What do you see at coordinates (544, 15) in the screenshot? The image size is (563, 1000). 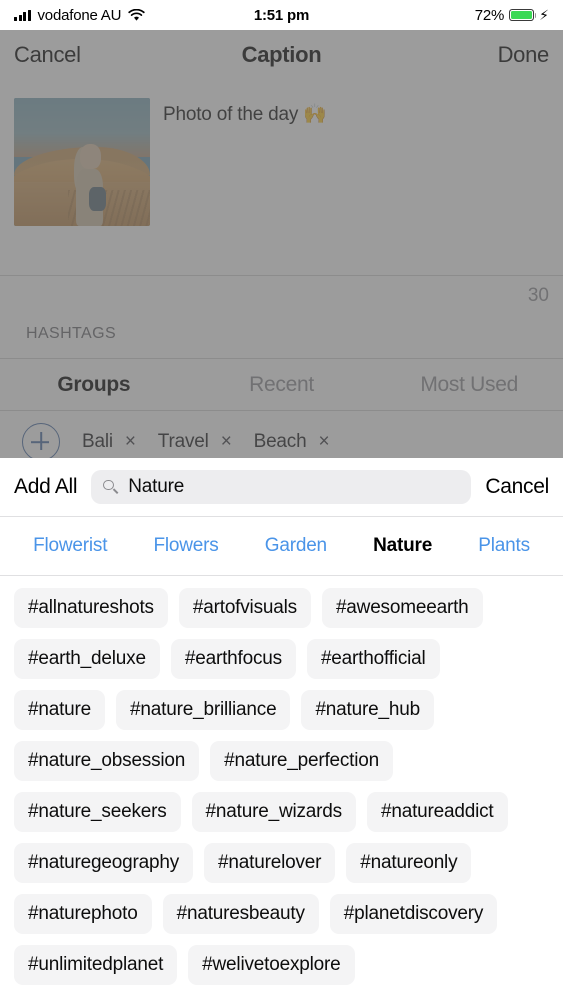 I see `lightning-bolt-icon: ⚡` at bounding box center [544, 15].